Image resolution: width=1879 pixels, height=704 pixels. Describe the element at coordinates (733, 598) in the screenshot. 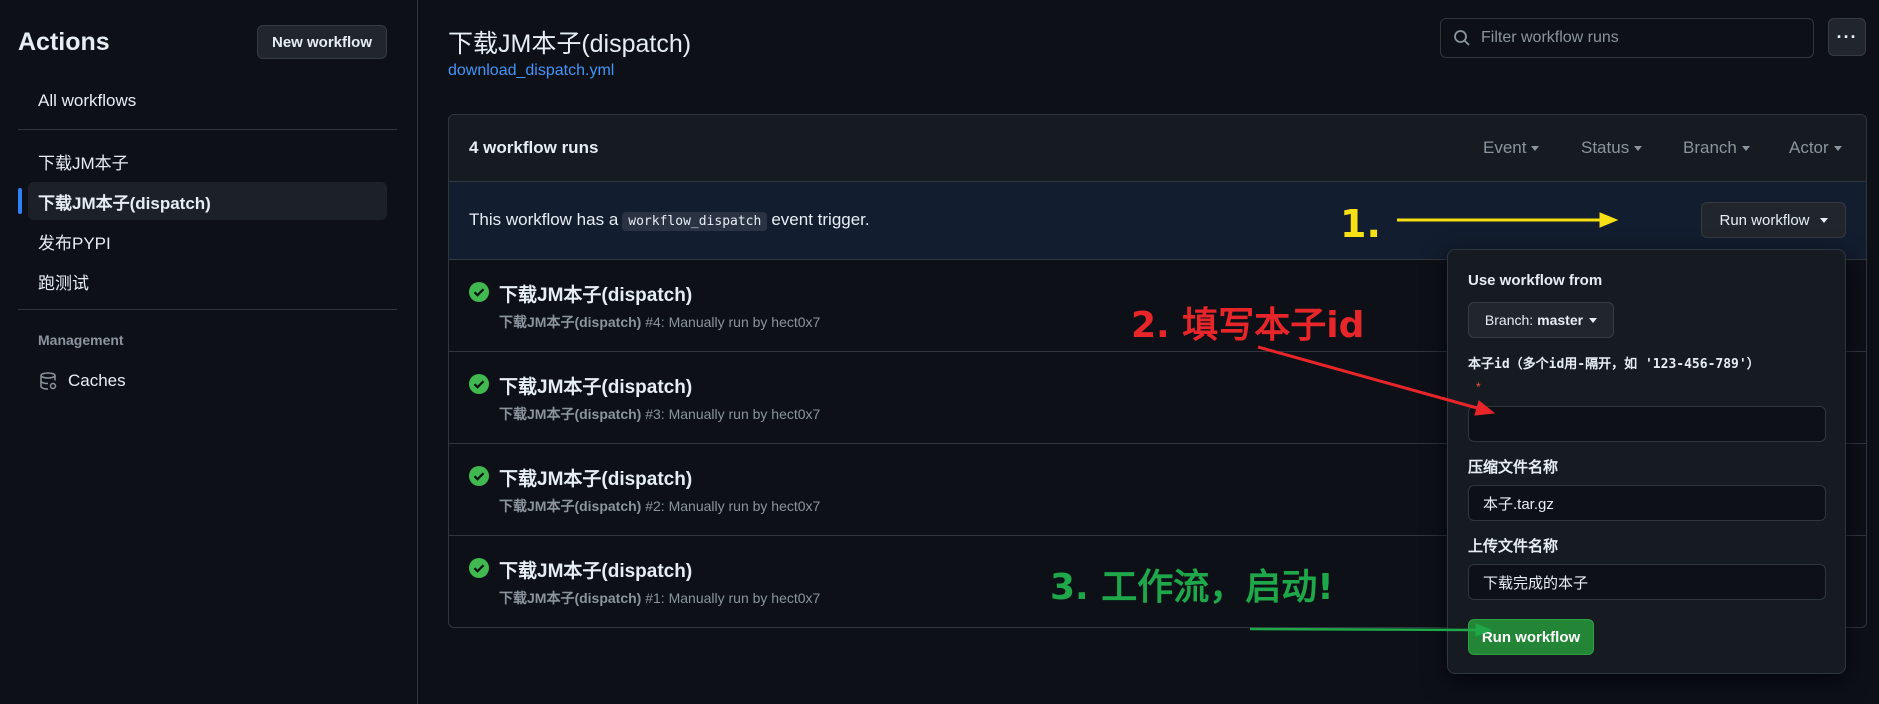

I see `run-detail: #1: Manually run by hect0x7` at that location.